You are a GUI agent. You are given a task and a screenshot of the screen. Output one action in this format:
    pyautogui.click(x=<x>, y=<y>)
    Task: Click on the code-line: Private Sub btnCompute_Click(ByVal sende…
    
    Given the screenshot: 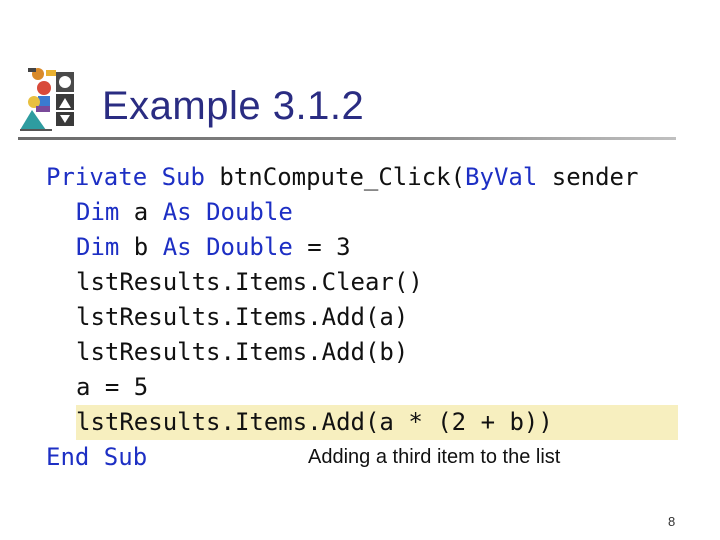 What is the action you would take?
    pyautogui.click(x=362, y=177)
    